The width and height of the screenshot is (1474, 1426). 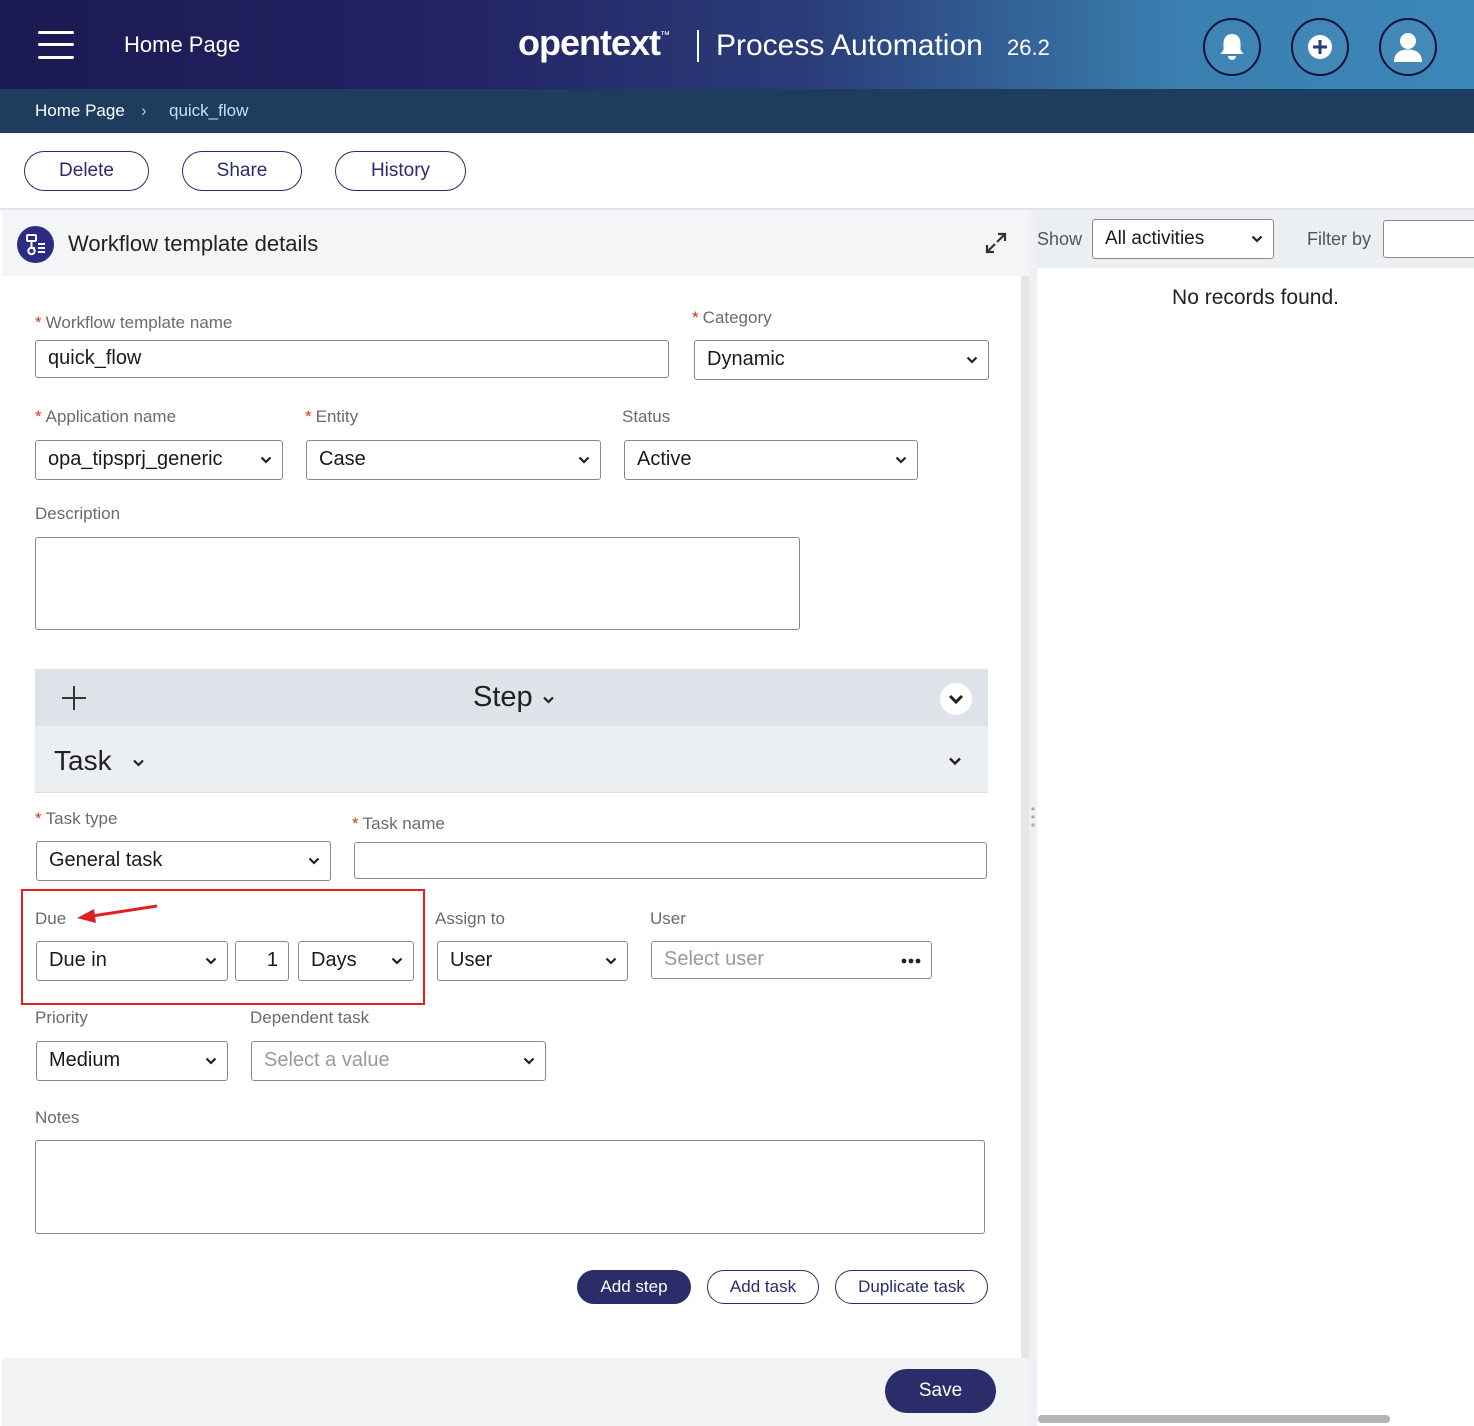 What do you see at coordinates (746, 359) in the screenshot?
I see `category-value: Dynamic` at bounding box center [746, 359].